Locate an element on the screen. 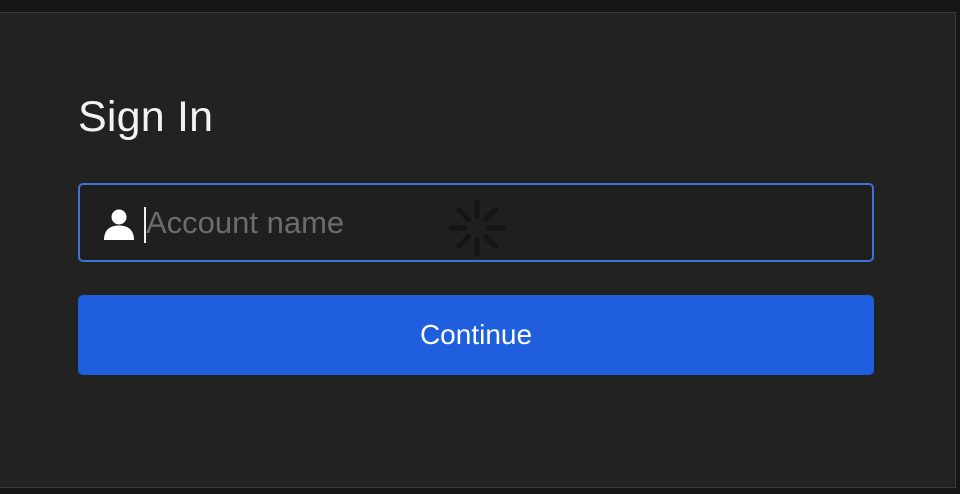 The image size is (960, 494). continue-button: Continue is located at coordinates (476, 335).